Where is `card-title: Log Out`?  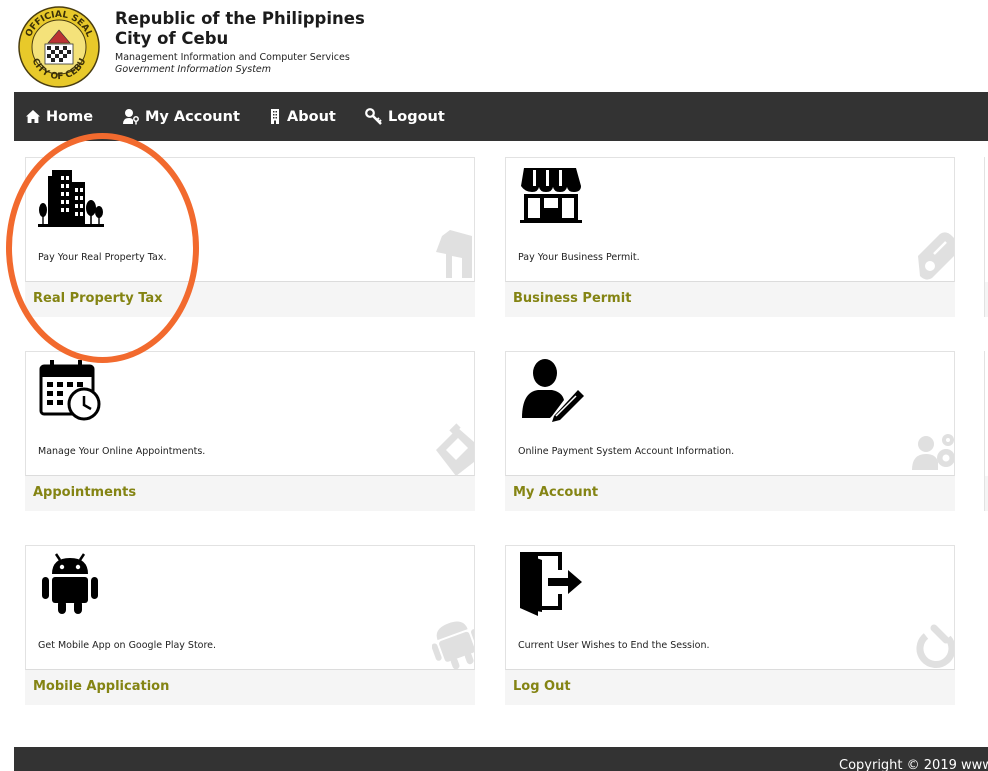 card-title: Log Out is located at coordinates (542, 686).